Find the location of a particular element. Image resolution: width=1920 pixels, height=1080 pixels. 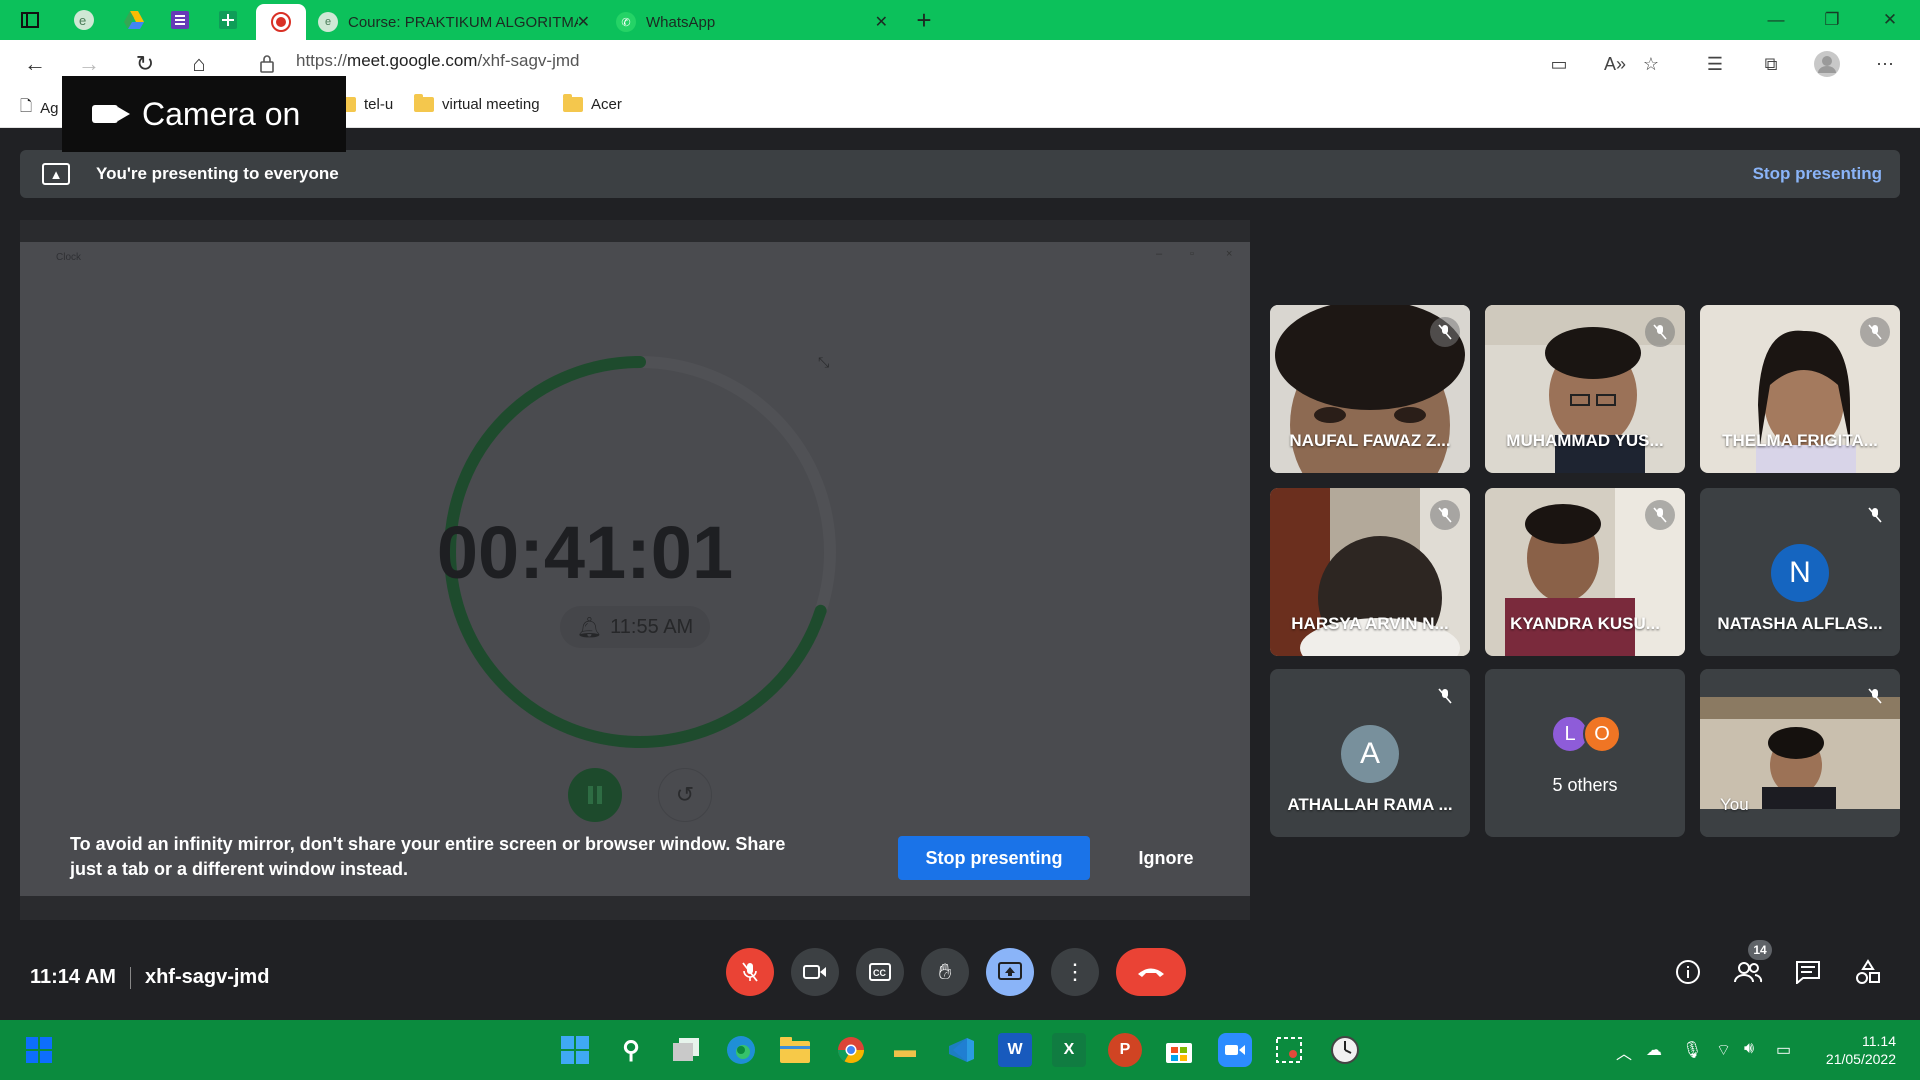

leave-call-button is located at coordinates (1151, 972).